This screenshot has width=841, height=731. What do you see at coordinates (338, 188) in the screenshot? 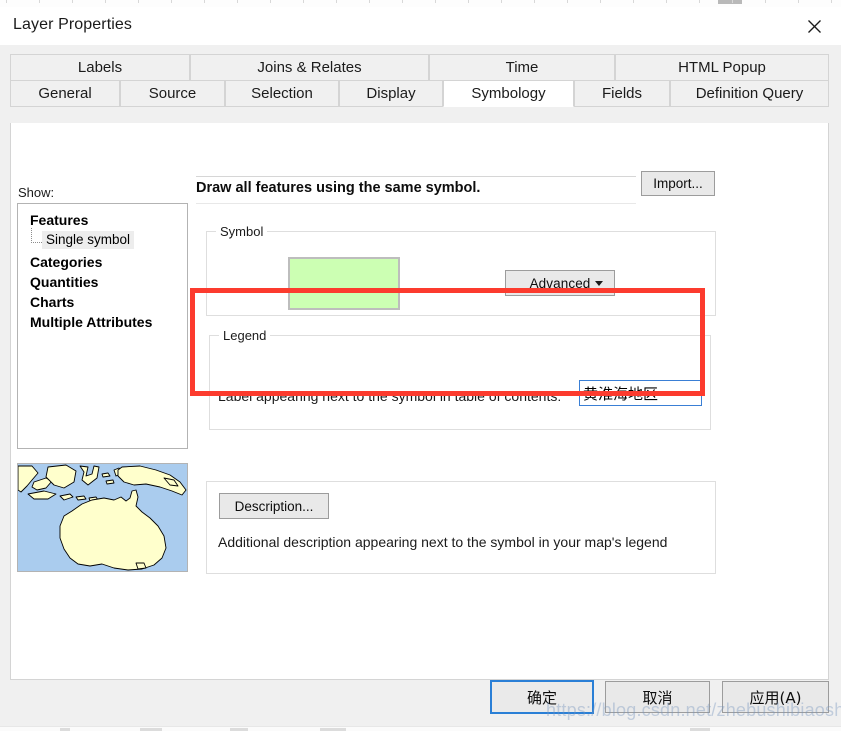
I see `draw-heading: Draw all features using the same symbol.` at bounding box center [338, 188].